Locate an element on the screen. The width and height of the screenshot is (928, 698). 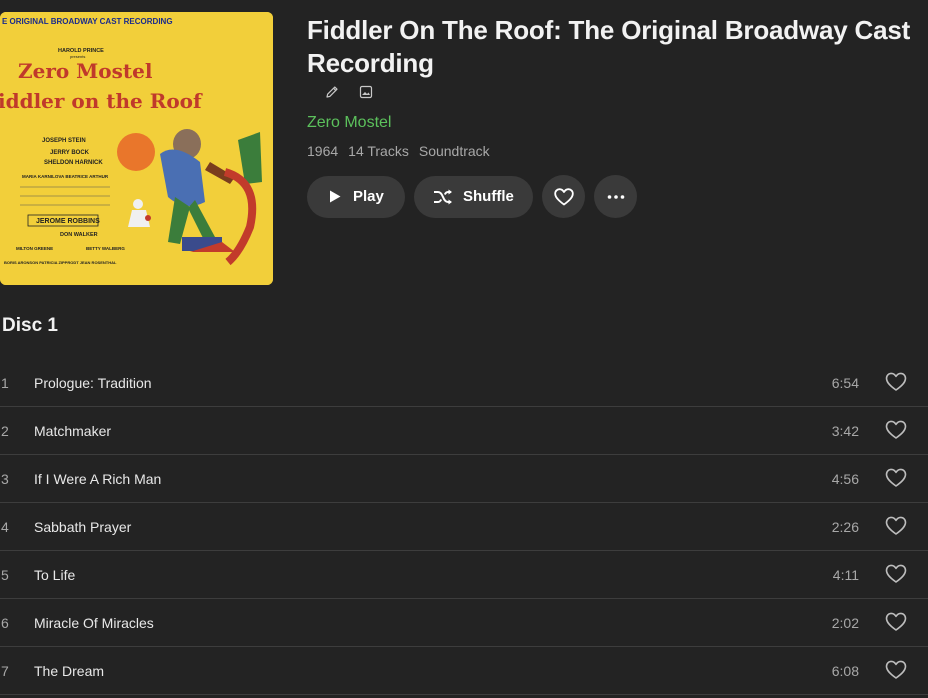
album-year: 1964 is located at coordinates (323, 151).